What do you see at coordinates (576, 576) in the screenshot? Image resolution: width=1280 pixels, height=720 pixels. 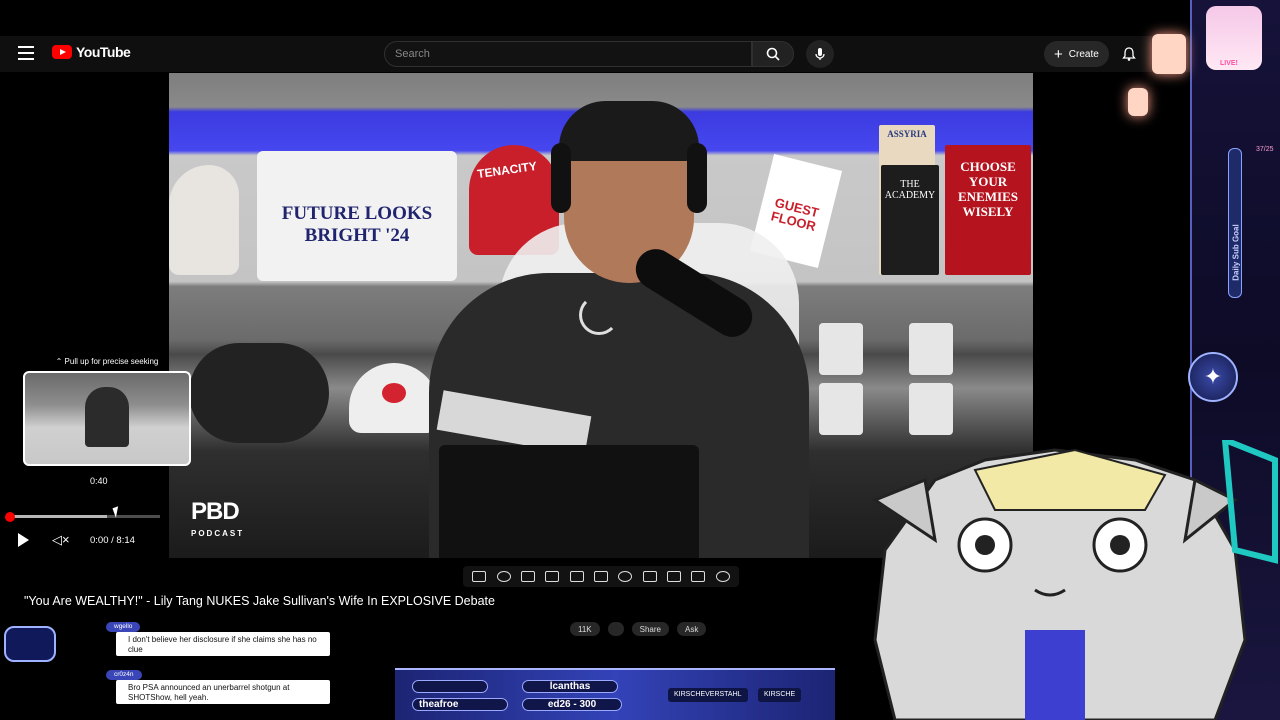 I see `crop-icon` at bounding box center [576, 576].